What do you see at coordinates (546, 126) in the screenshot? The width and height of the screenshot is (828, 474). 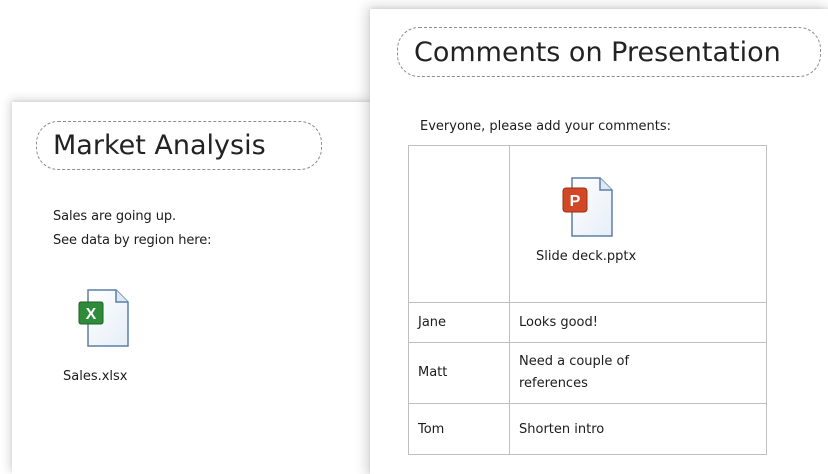 I see `comments-instruction: Everyone, please add your comments:` at bounding box center [546, 126].